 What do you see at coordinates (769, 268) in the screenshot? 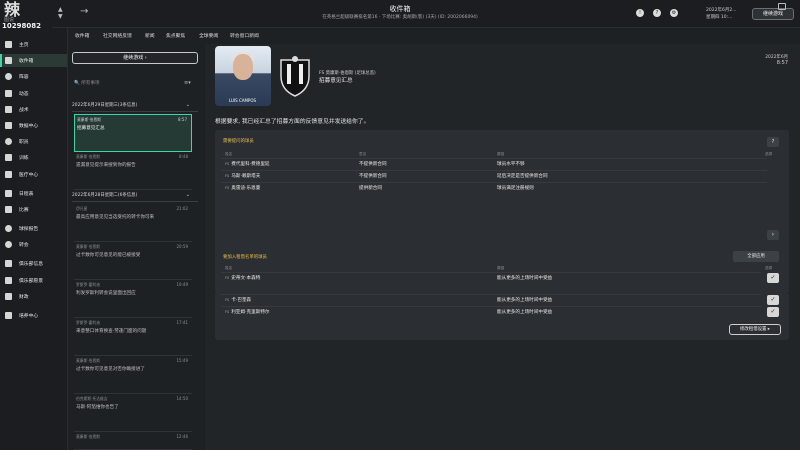
I see `column-header: 选择` at bounding box center [769, 268].